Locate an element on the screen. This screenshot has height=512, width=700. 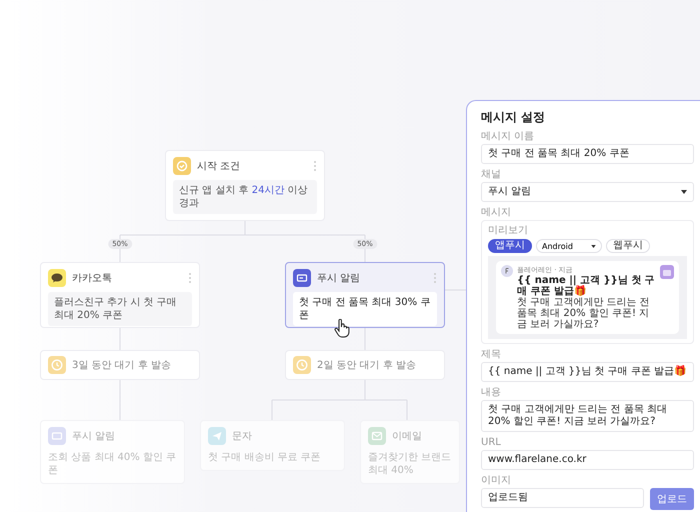
notification-body: 첫 구매 고객에게만 드리는 전 품목 최대 20% 할인 쿠폰! 지금 보러 가실까요? is located at coordinates (584, 313).